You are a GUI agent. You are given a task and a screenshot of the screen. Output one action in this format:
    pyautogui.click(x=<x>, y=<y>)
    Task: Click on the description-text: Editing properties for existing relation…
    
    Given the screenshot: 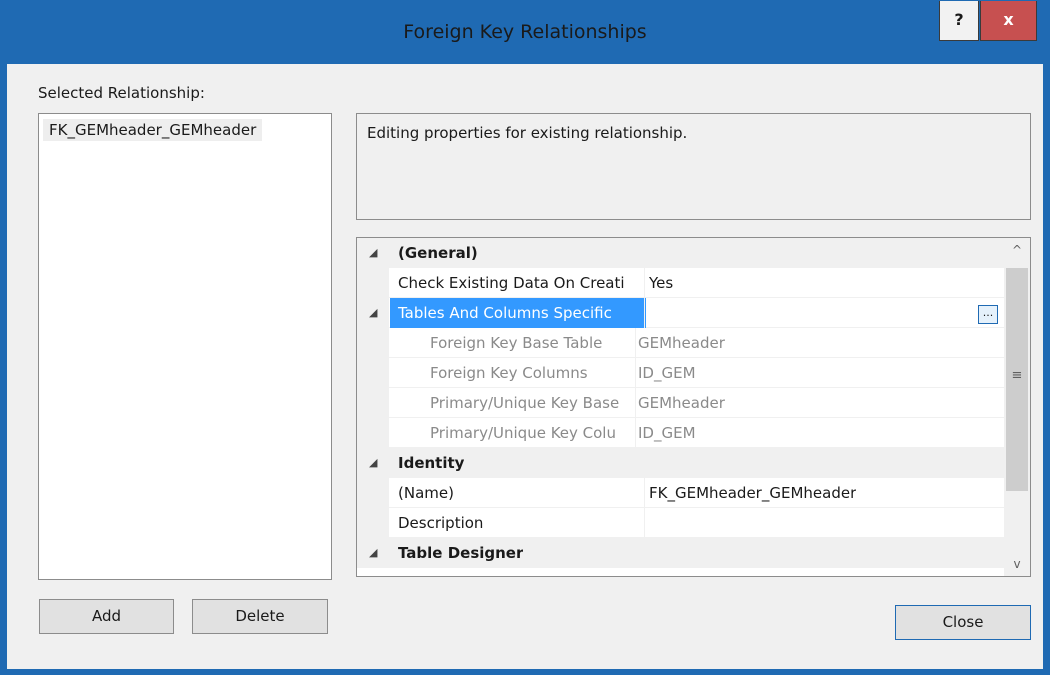 What is the action you would take?
    pyautogui.click(x=527, y=133)
    